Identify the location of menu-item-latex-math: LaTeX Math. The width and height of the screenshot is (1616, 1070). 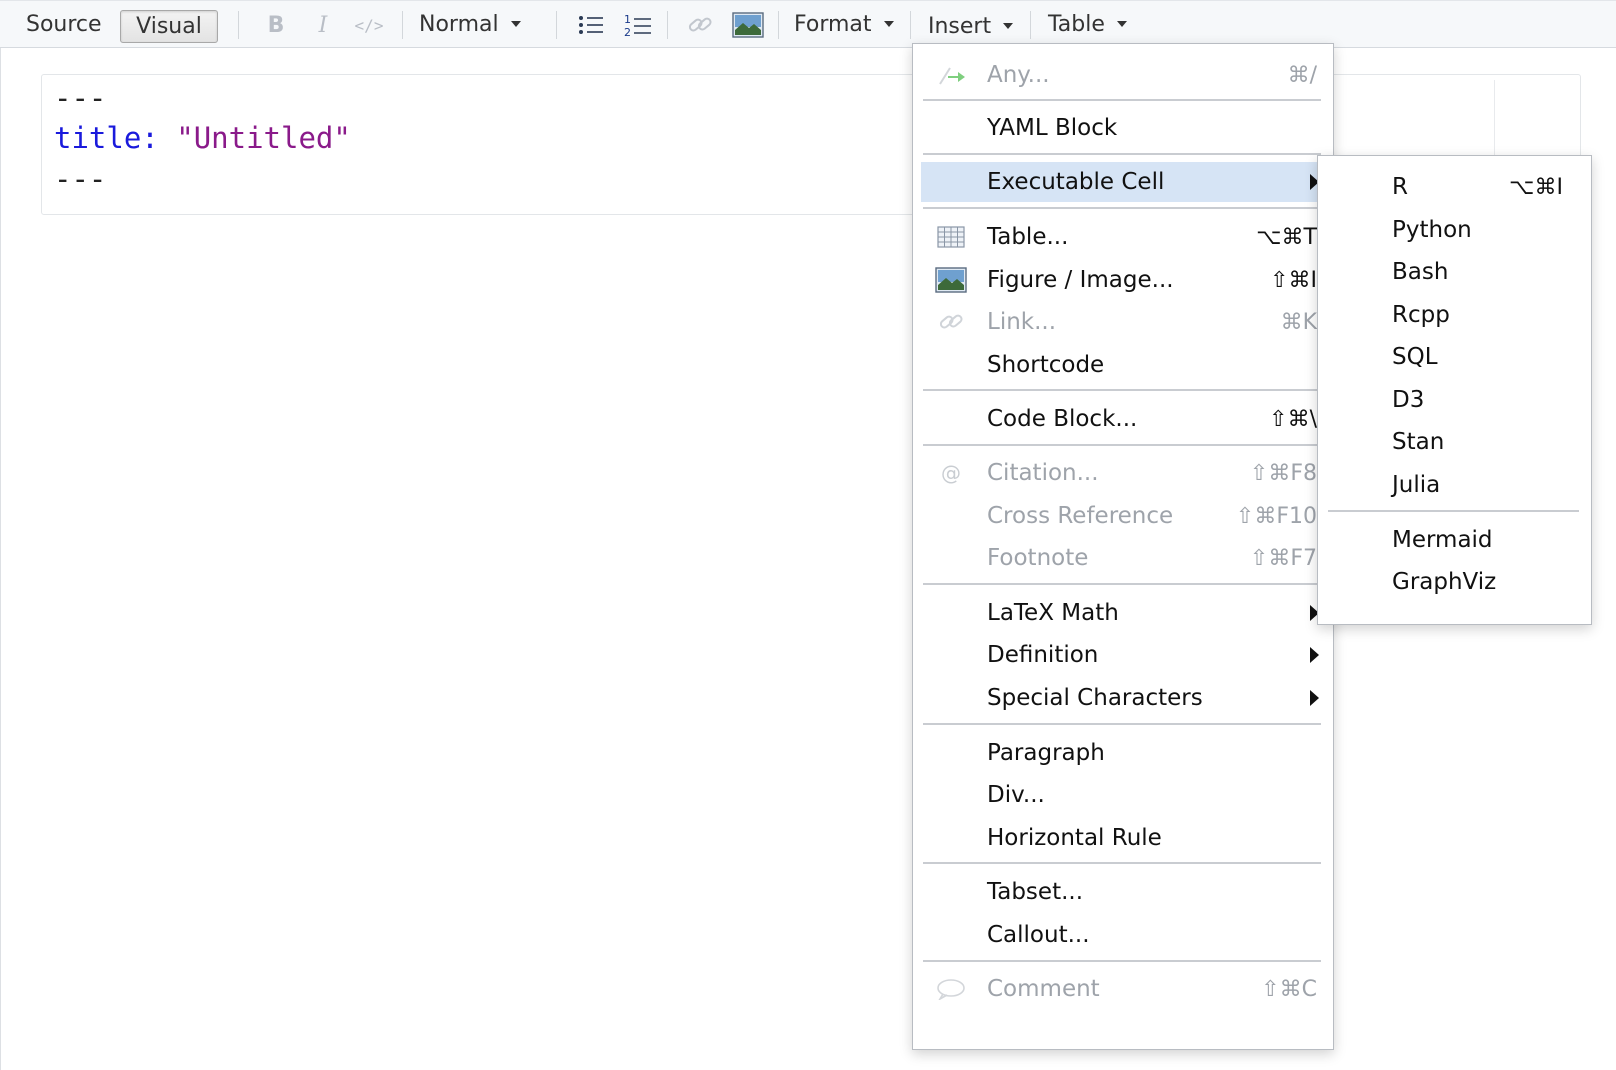
(1121, 613).